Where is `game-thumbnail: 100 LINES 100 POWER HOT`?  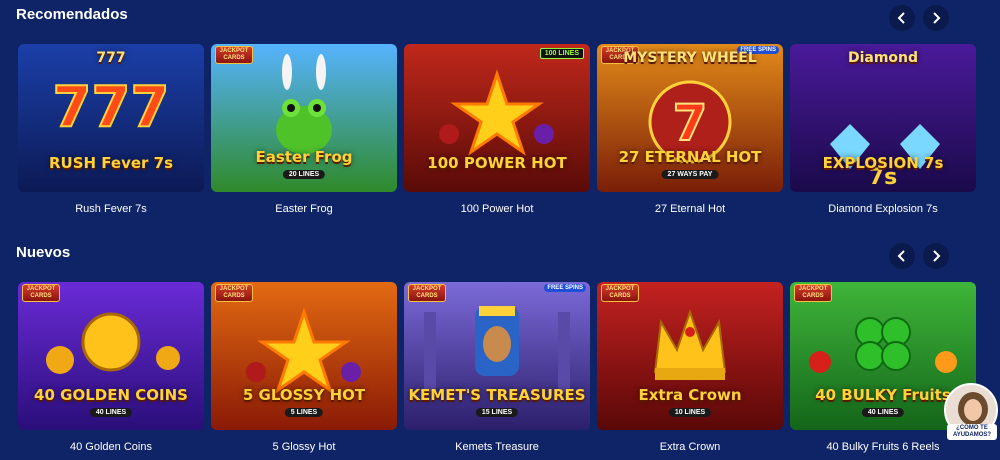 game-thumbnail: 100 LINES 100 POWER HOT is located at coordinates (497, 118).